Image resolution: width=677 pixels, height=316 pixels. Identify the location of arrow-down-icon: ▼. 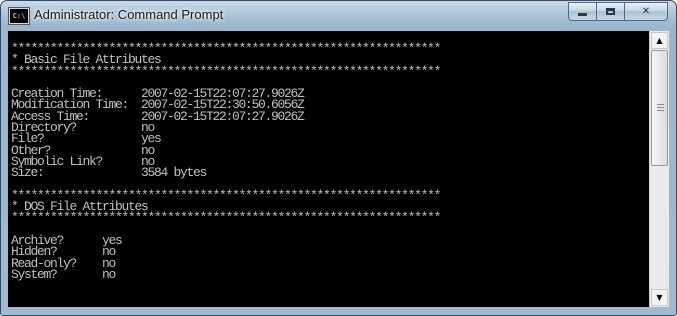
(659, 297).